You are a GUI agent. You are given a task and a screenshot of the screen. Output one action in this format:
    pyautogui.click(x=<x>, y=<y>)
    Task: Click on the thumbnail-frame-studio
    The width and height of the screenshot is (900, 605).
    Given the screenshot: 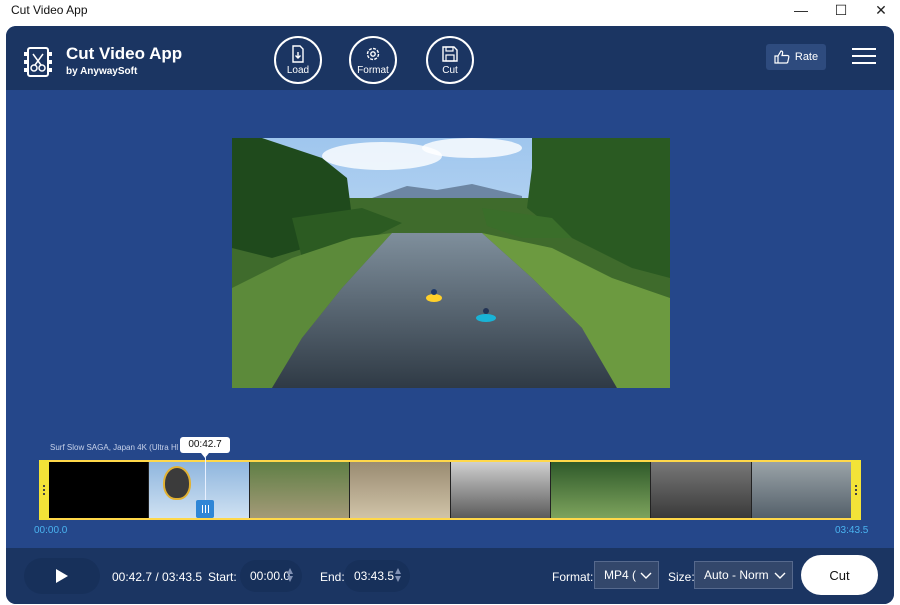 What is the action you would take?
    pyautogui.click(x=500, y=490)
    